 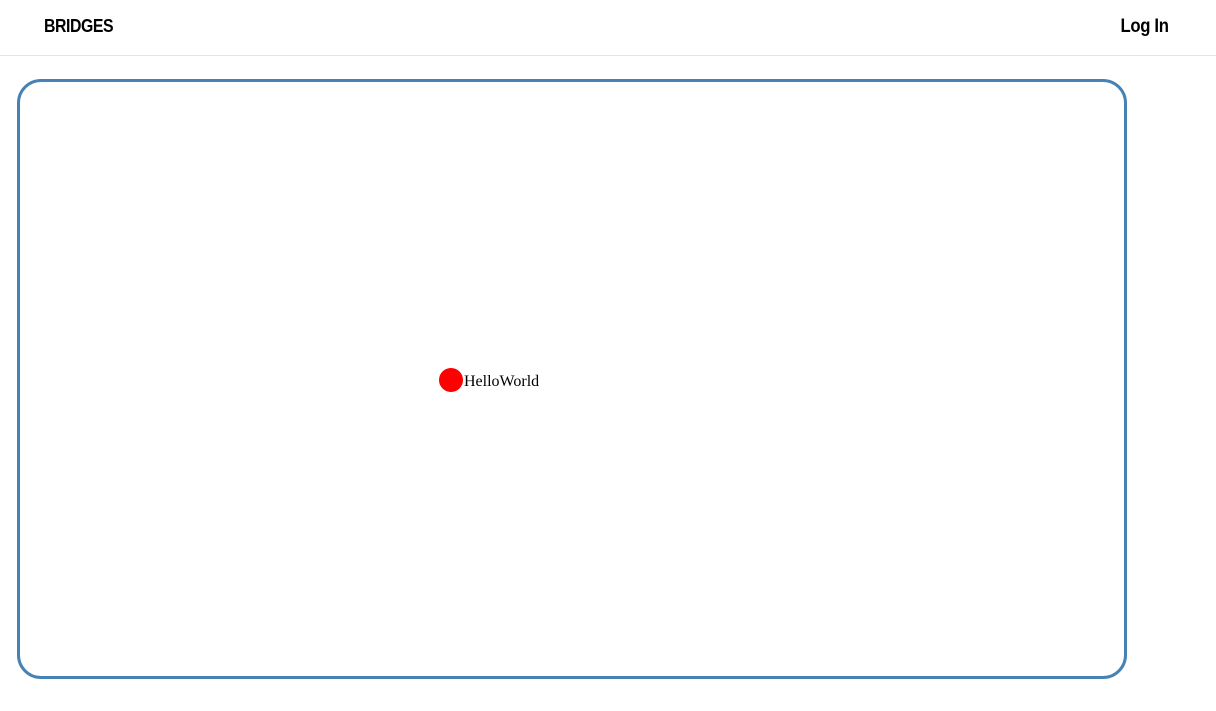 I want to click on top-navbar: BRIDGES Log In, so click(x=608, y=28).